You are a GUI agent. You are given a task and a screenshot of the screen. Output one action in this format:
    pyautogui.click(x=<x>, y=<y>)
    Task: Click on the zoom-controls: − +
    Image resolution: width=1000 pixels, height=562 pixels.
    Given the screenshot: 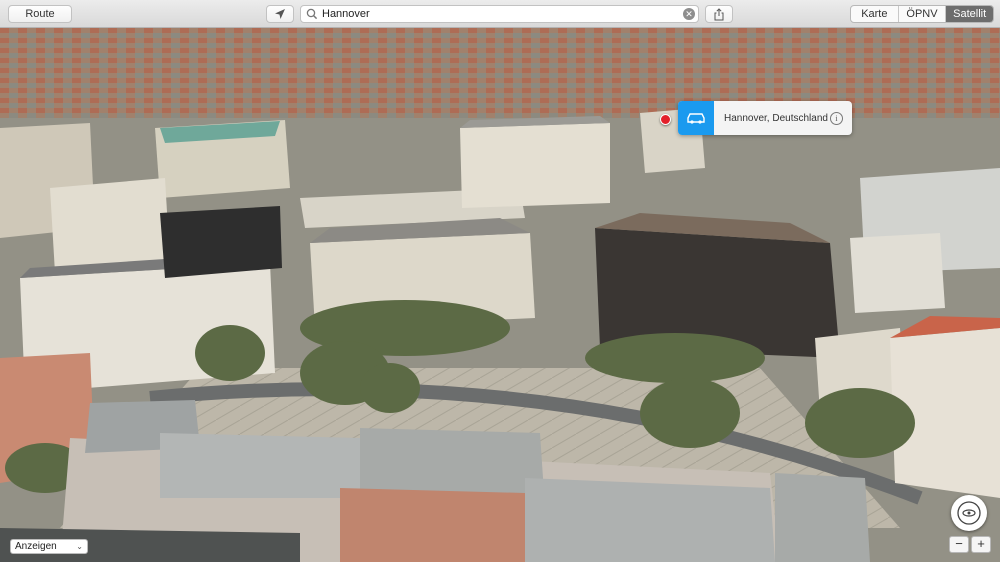 What is the action you would take?
    pyautogui.click(x=970, y=544)
    